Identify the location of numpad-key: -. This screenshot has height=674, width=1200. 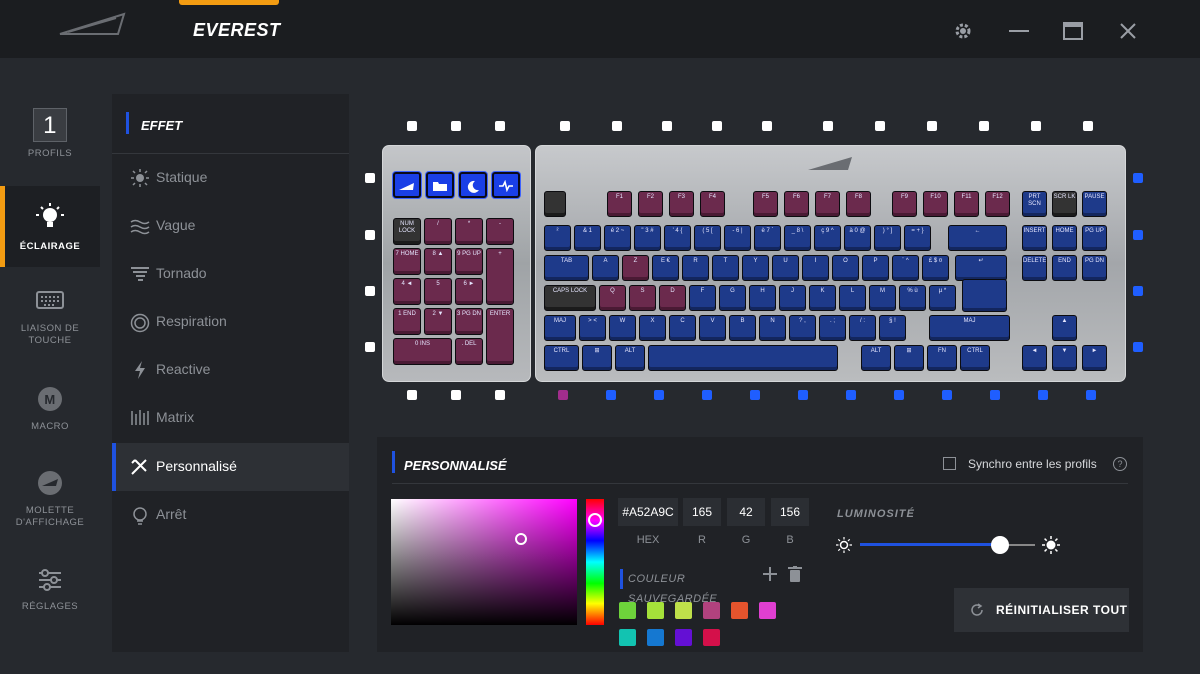
(500, 231).